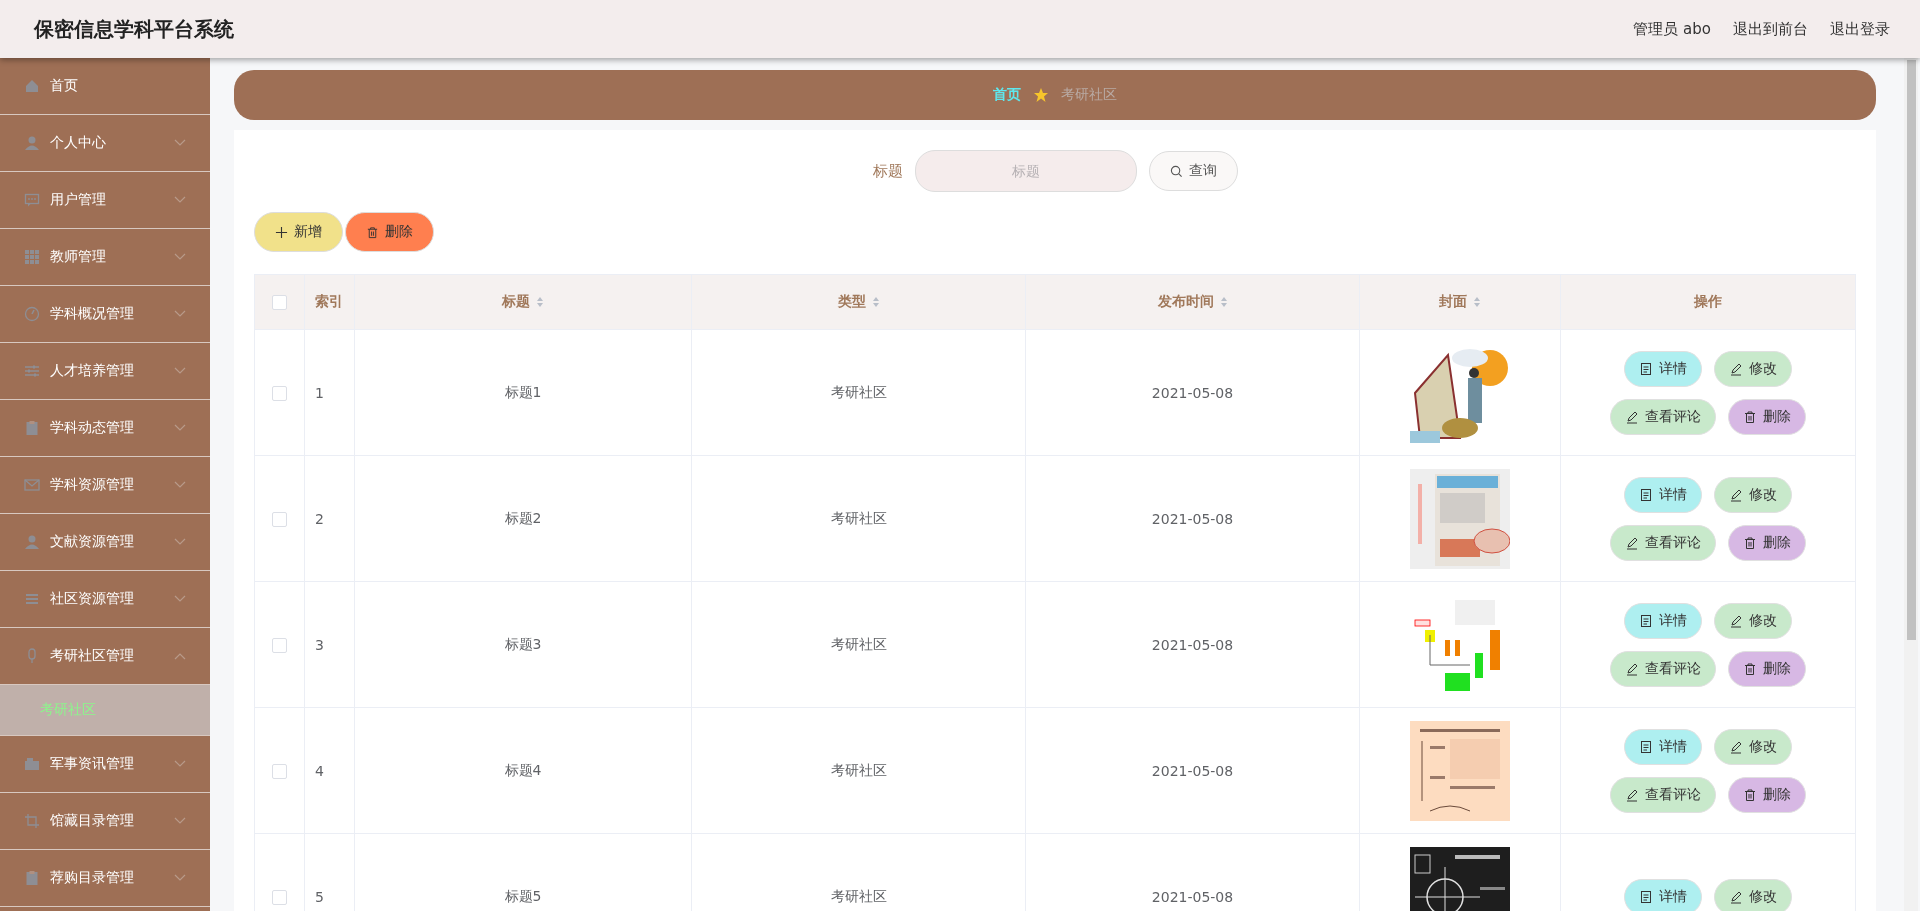  Describe the element at coordinates (523, 517) in the screenshot. I see `table-cell: 标题2` at that location.